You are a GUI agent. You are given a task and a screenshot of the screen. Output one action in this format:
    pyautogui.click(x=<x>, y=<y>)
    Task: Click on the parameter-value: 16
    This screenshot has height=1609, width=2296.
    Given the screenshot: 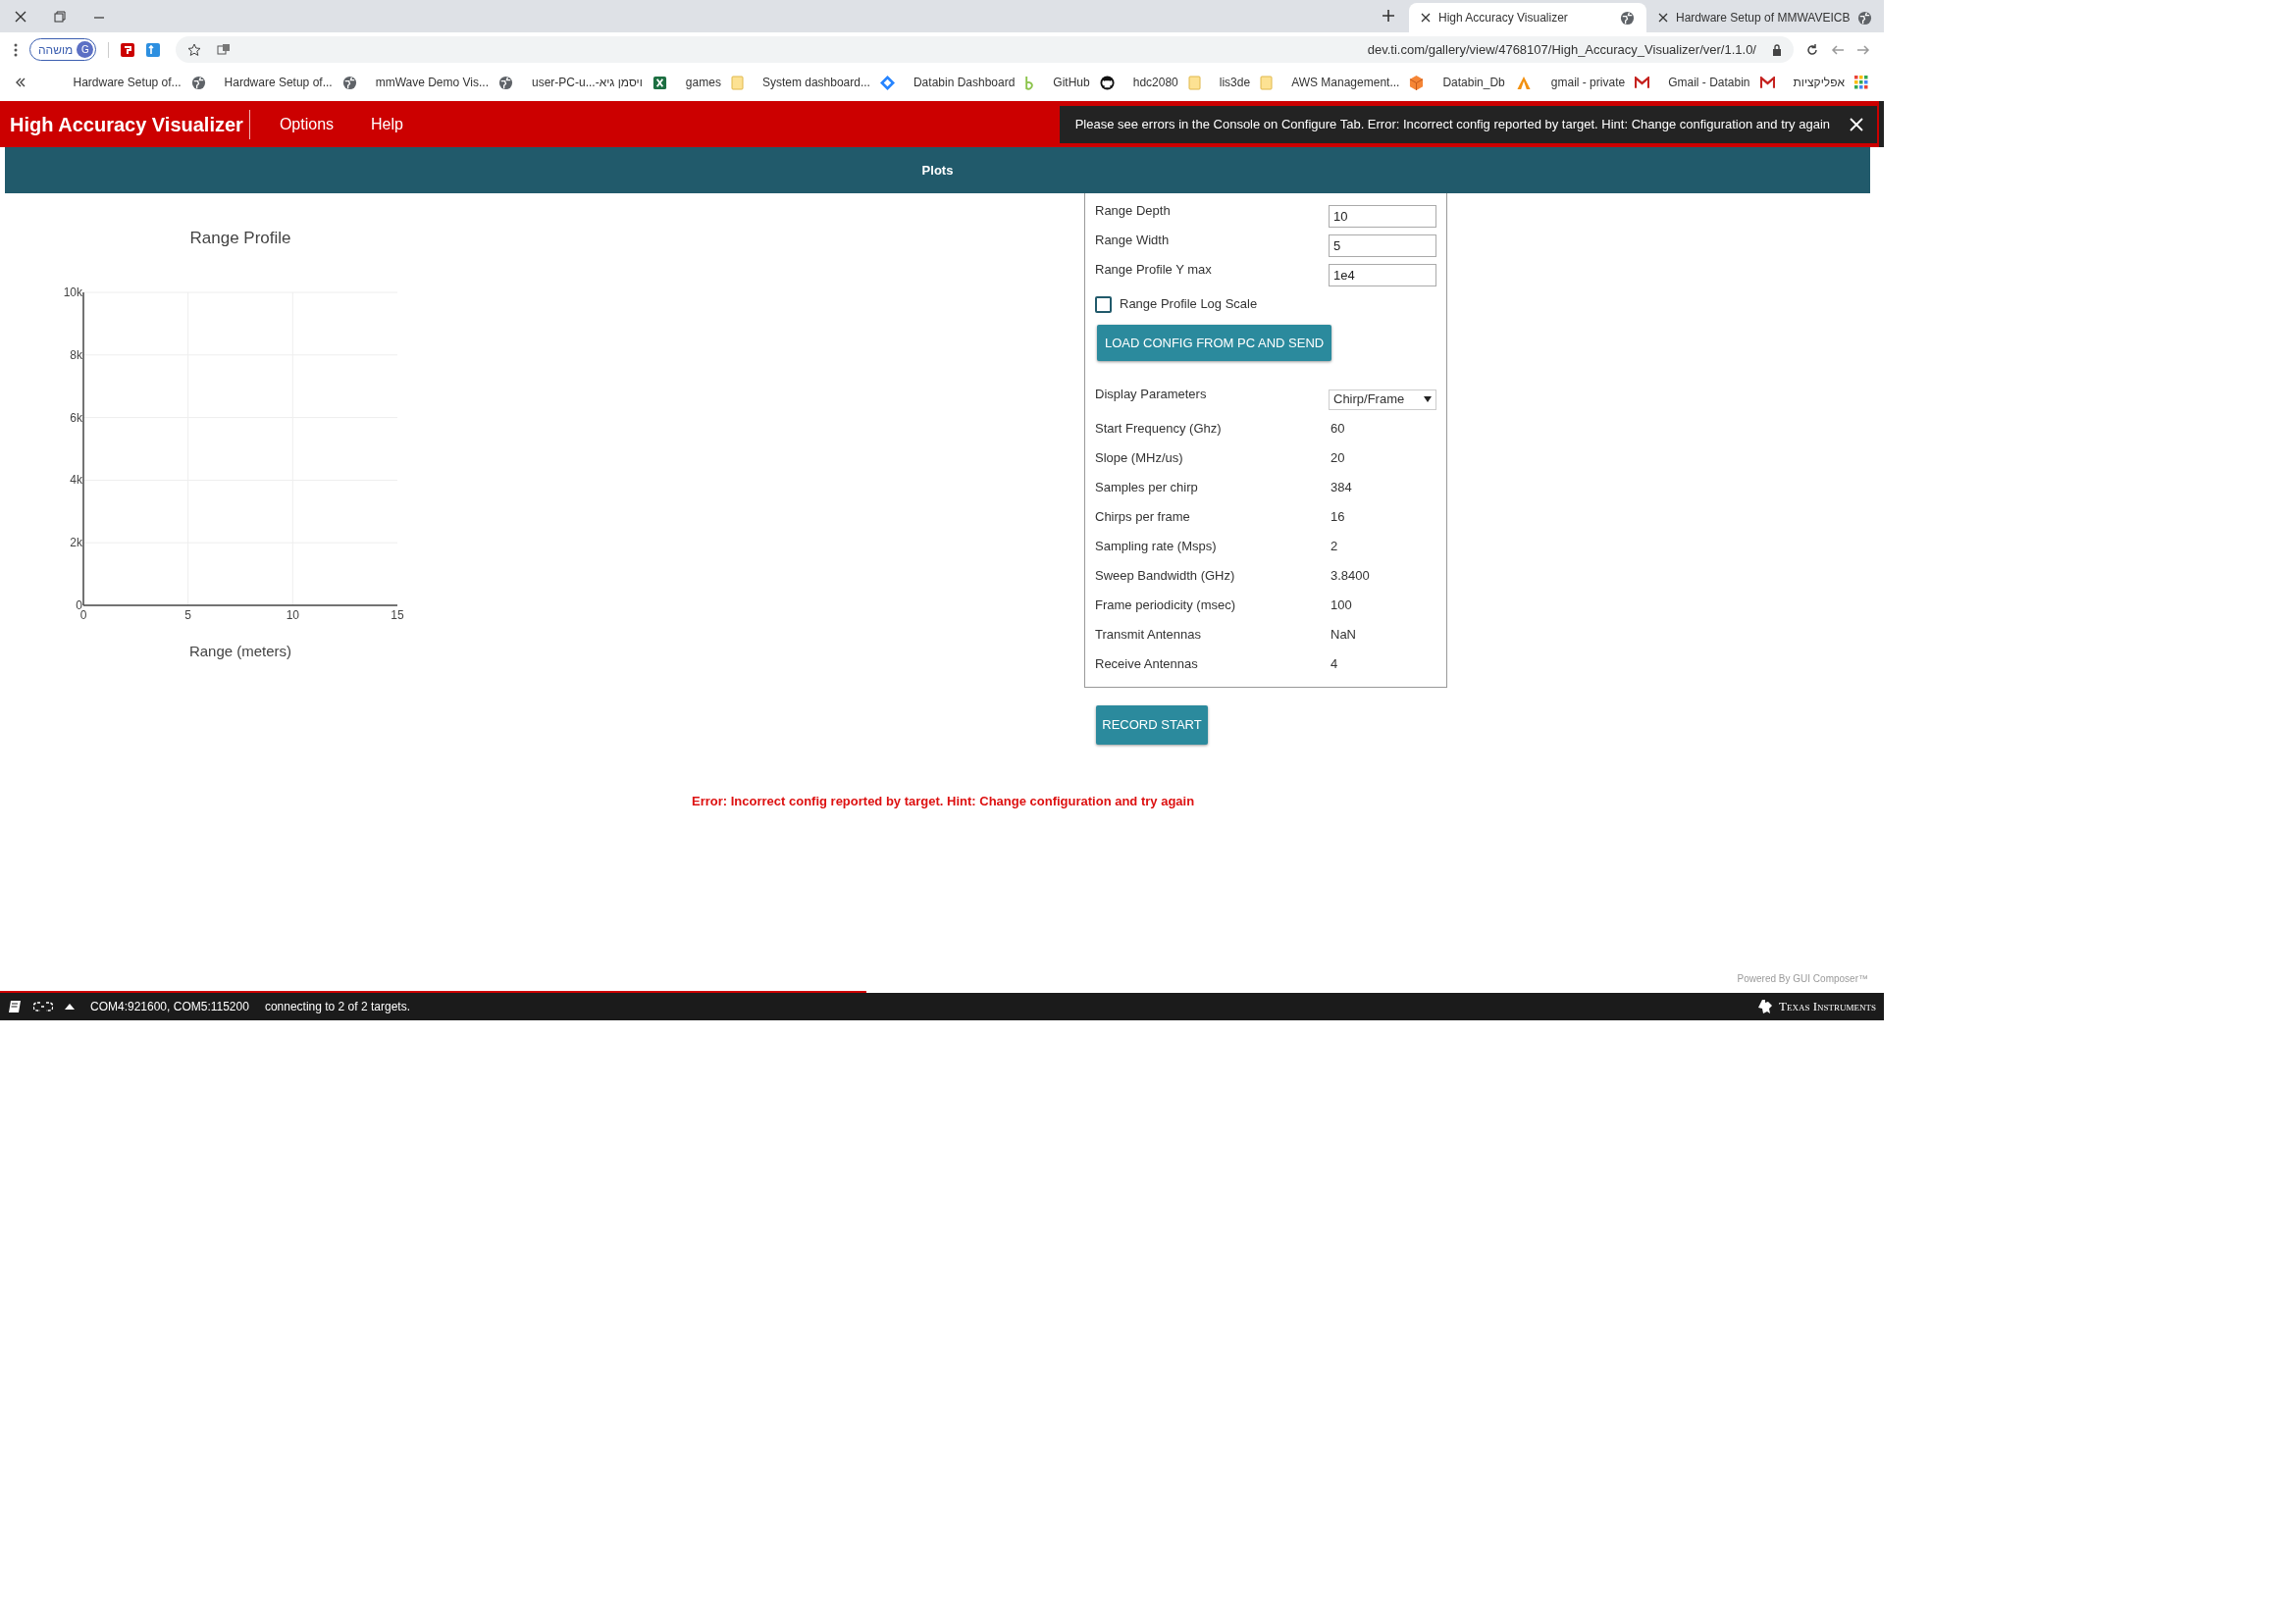 What is the action you would take?
    pyautogui.click(x=1338, y=517)
    